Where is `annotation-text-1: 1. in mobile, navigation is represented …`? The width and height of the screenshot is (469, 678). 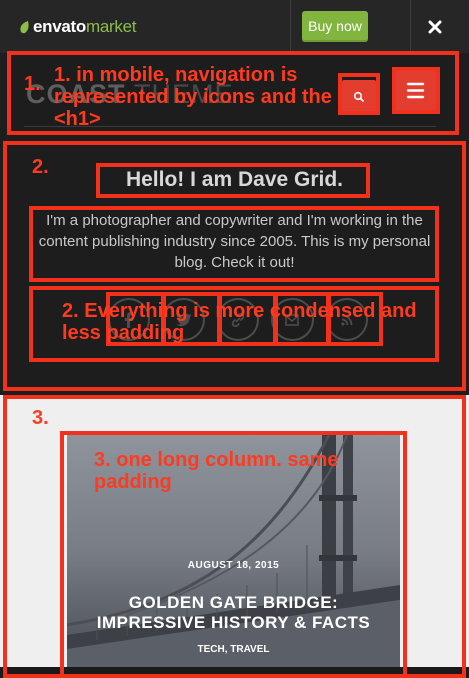 annotation-text-1: 1. in mobile, navigation is represented … is located at coordinates (193, 97).